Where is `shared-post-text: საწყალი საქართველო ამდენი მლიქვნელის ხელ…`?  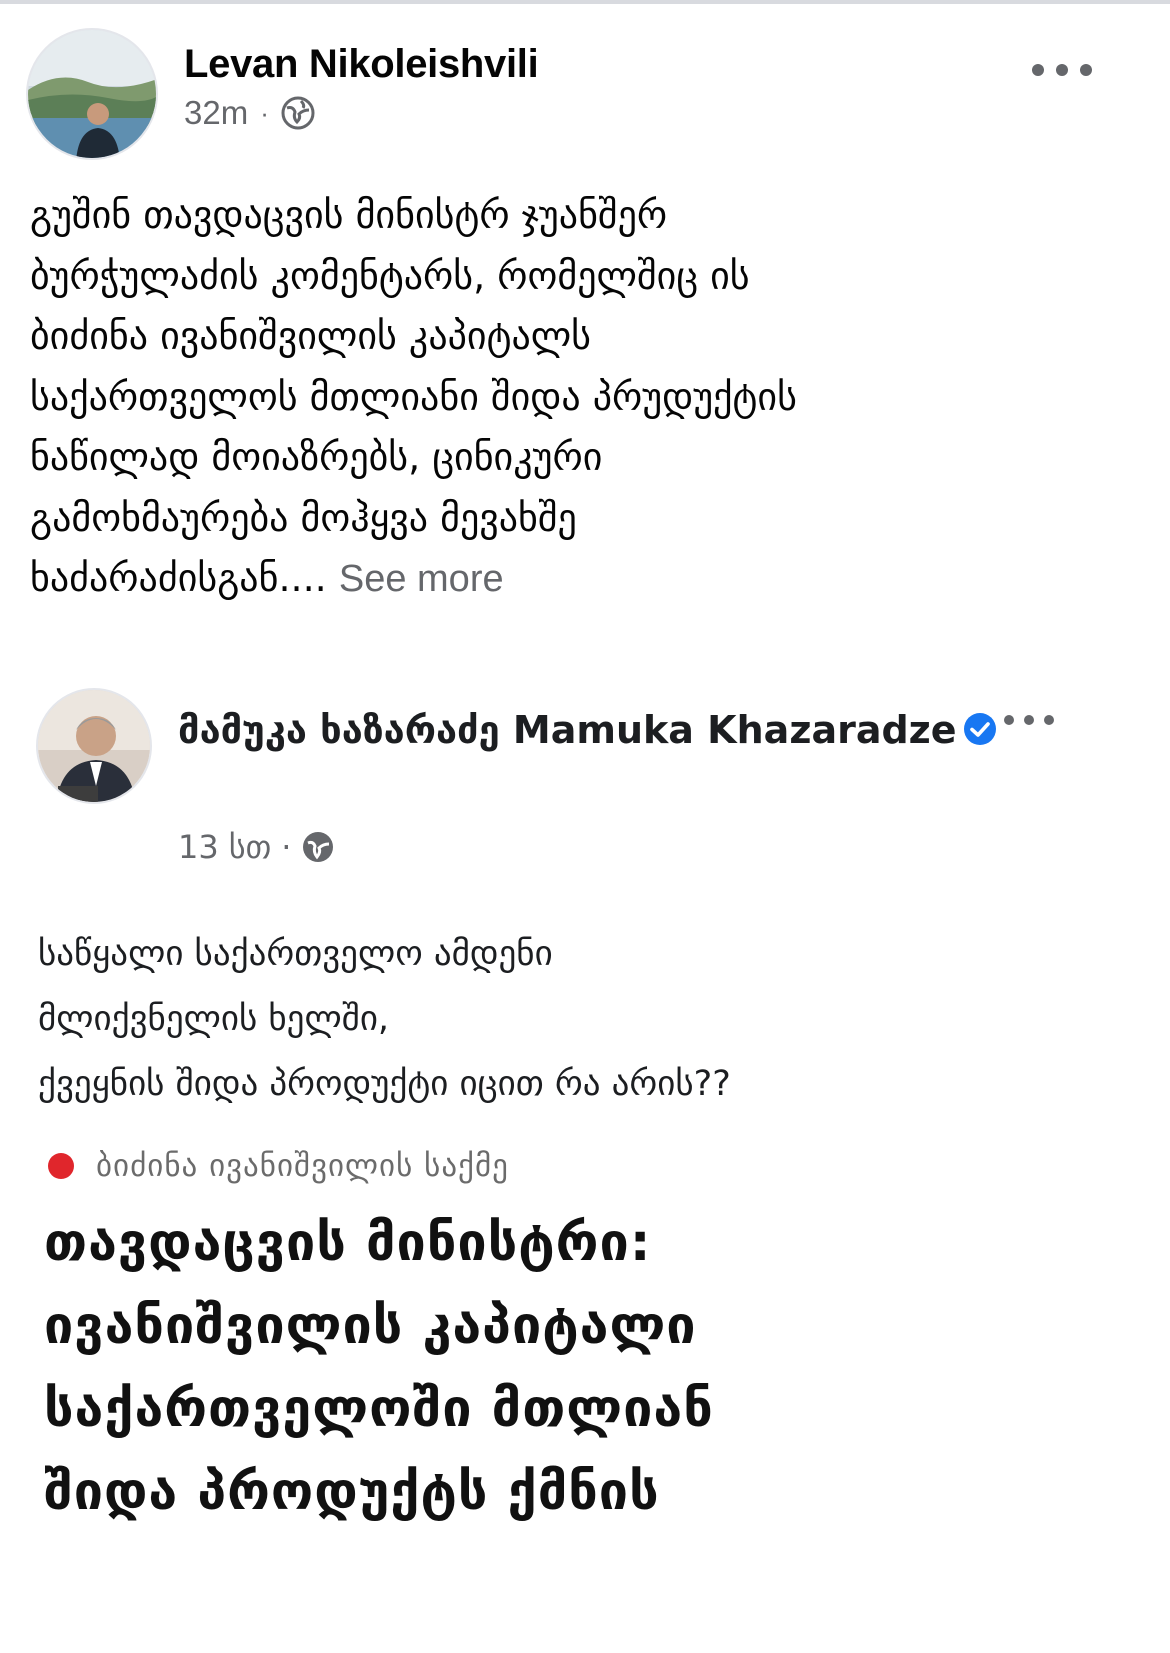 shared-post-text: საწყალი საქართველო ამდენი მლიქვნელის ხელ… is located at coordinates (384, 1019).